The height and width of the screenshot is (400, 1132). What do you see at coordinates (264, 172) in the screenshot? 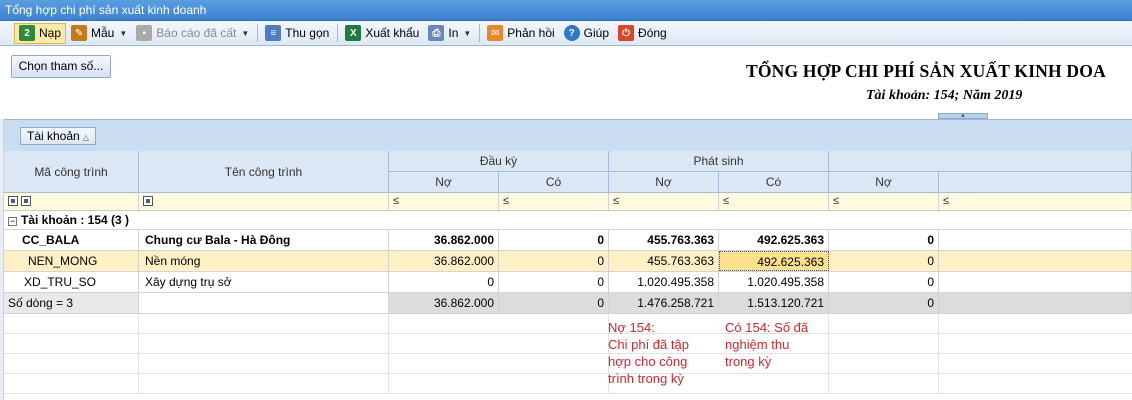
I see `col-header-ten: Tên công trình` at bounding box center [264, 172].